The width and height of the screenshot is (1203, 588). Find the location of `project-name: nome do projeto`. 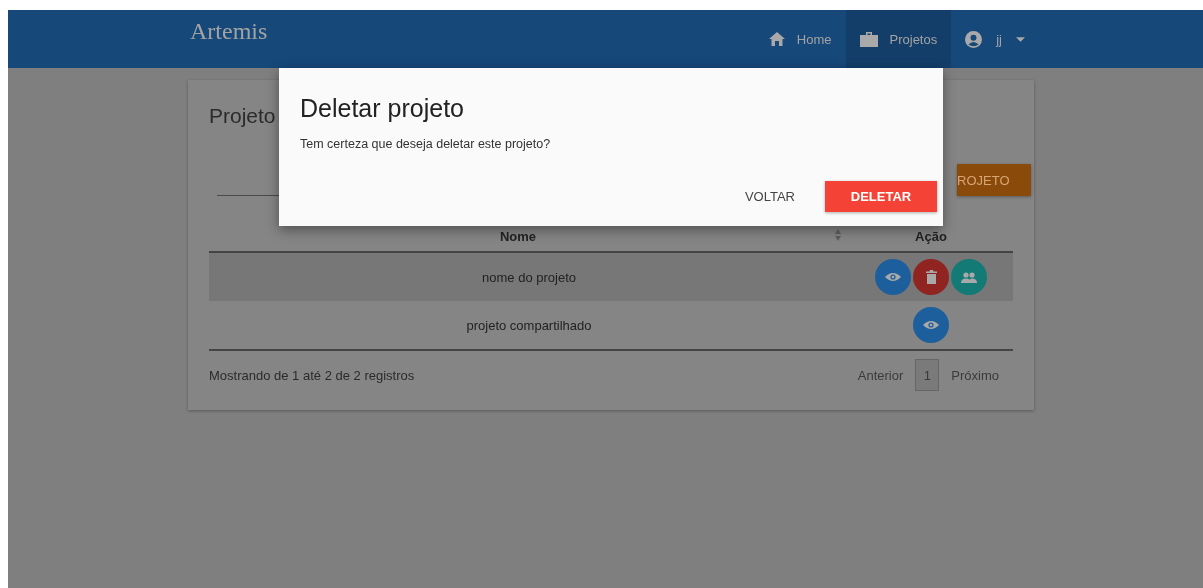

project-name: nome do projeto is located at coordinates (529, 277).